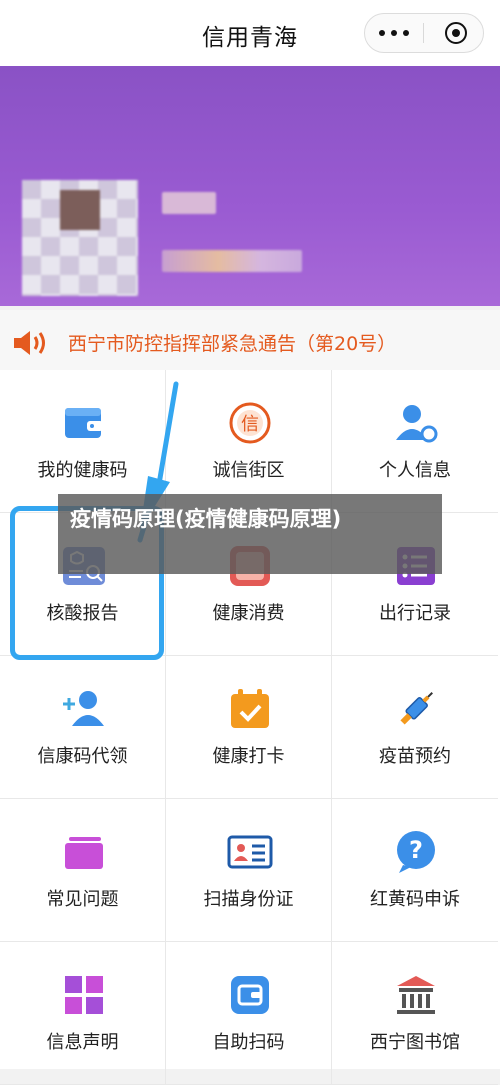 The image size is (500, 1085). Describe the element at coordinates (84, 853) in the screenshot. I see `stack-icon` at that location.